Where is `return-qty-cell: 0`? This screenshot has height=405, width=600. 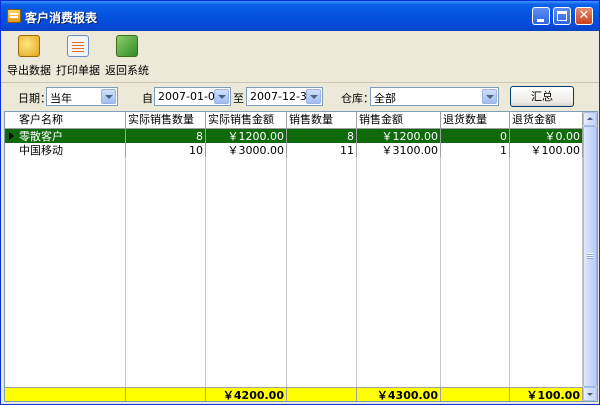
return-qty-cell: 0 is located at coordinates (475, 136).